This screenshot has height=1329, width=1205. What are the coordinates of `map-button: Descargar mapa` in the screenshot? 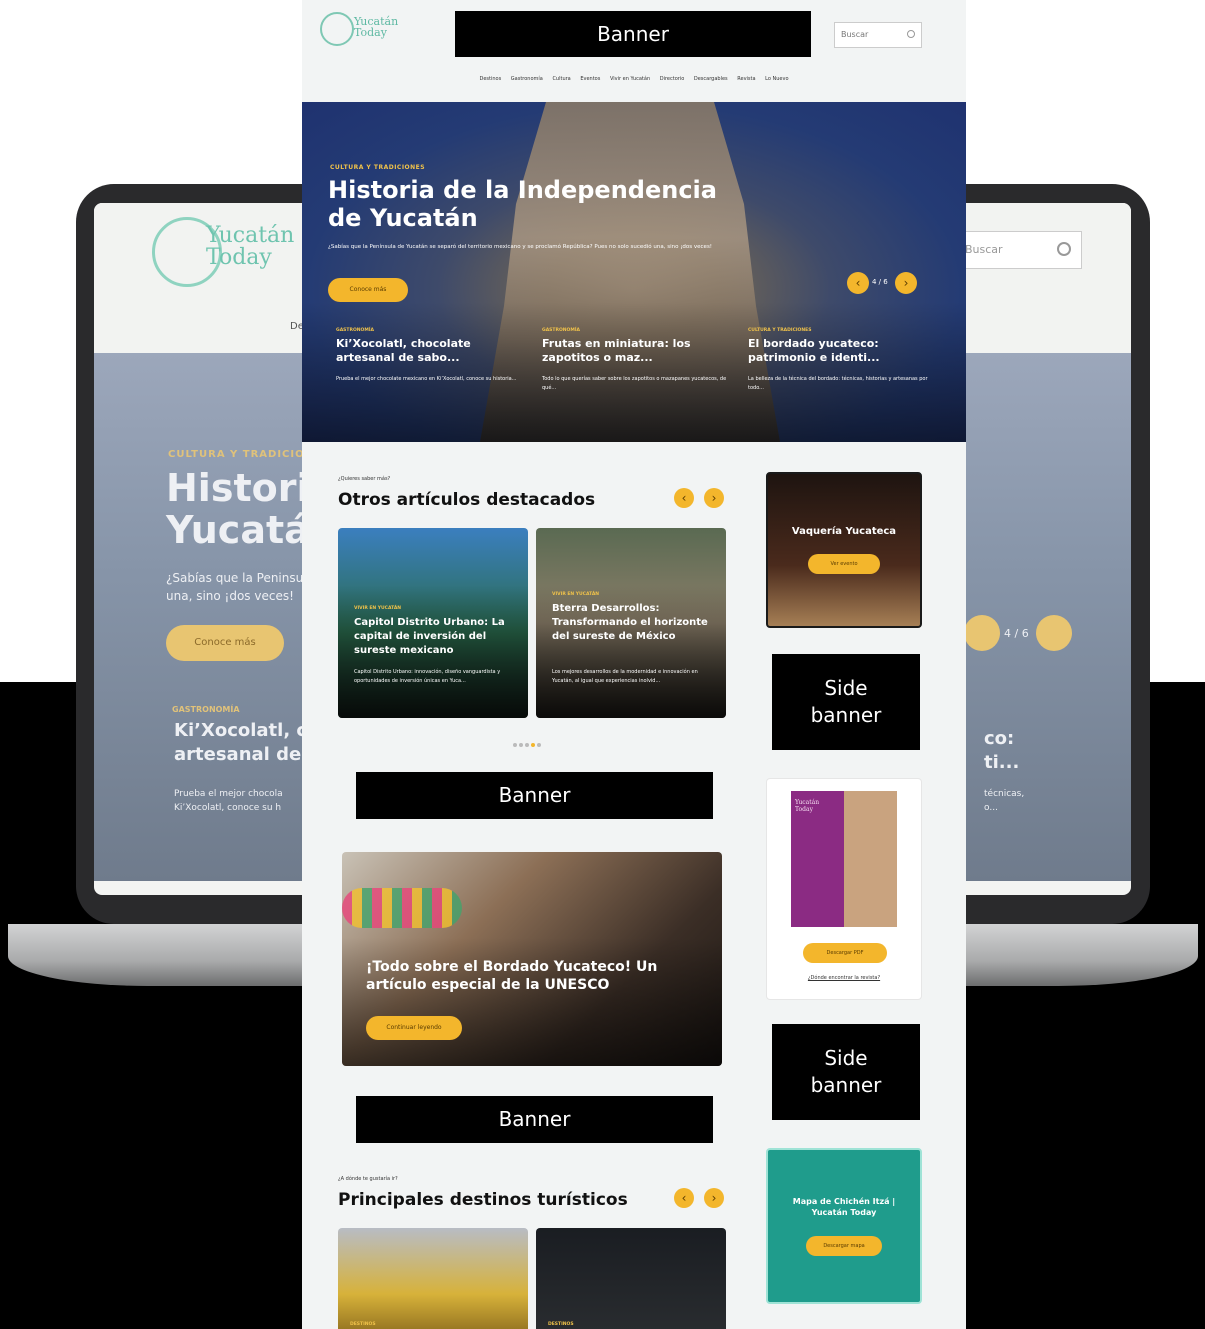 It's located at (844, 1246).